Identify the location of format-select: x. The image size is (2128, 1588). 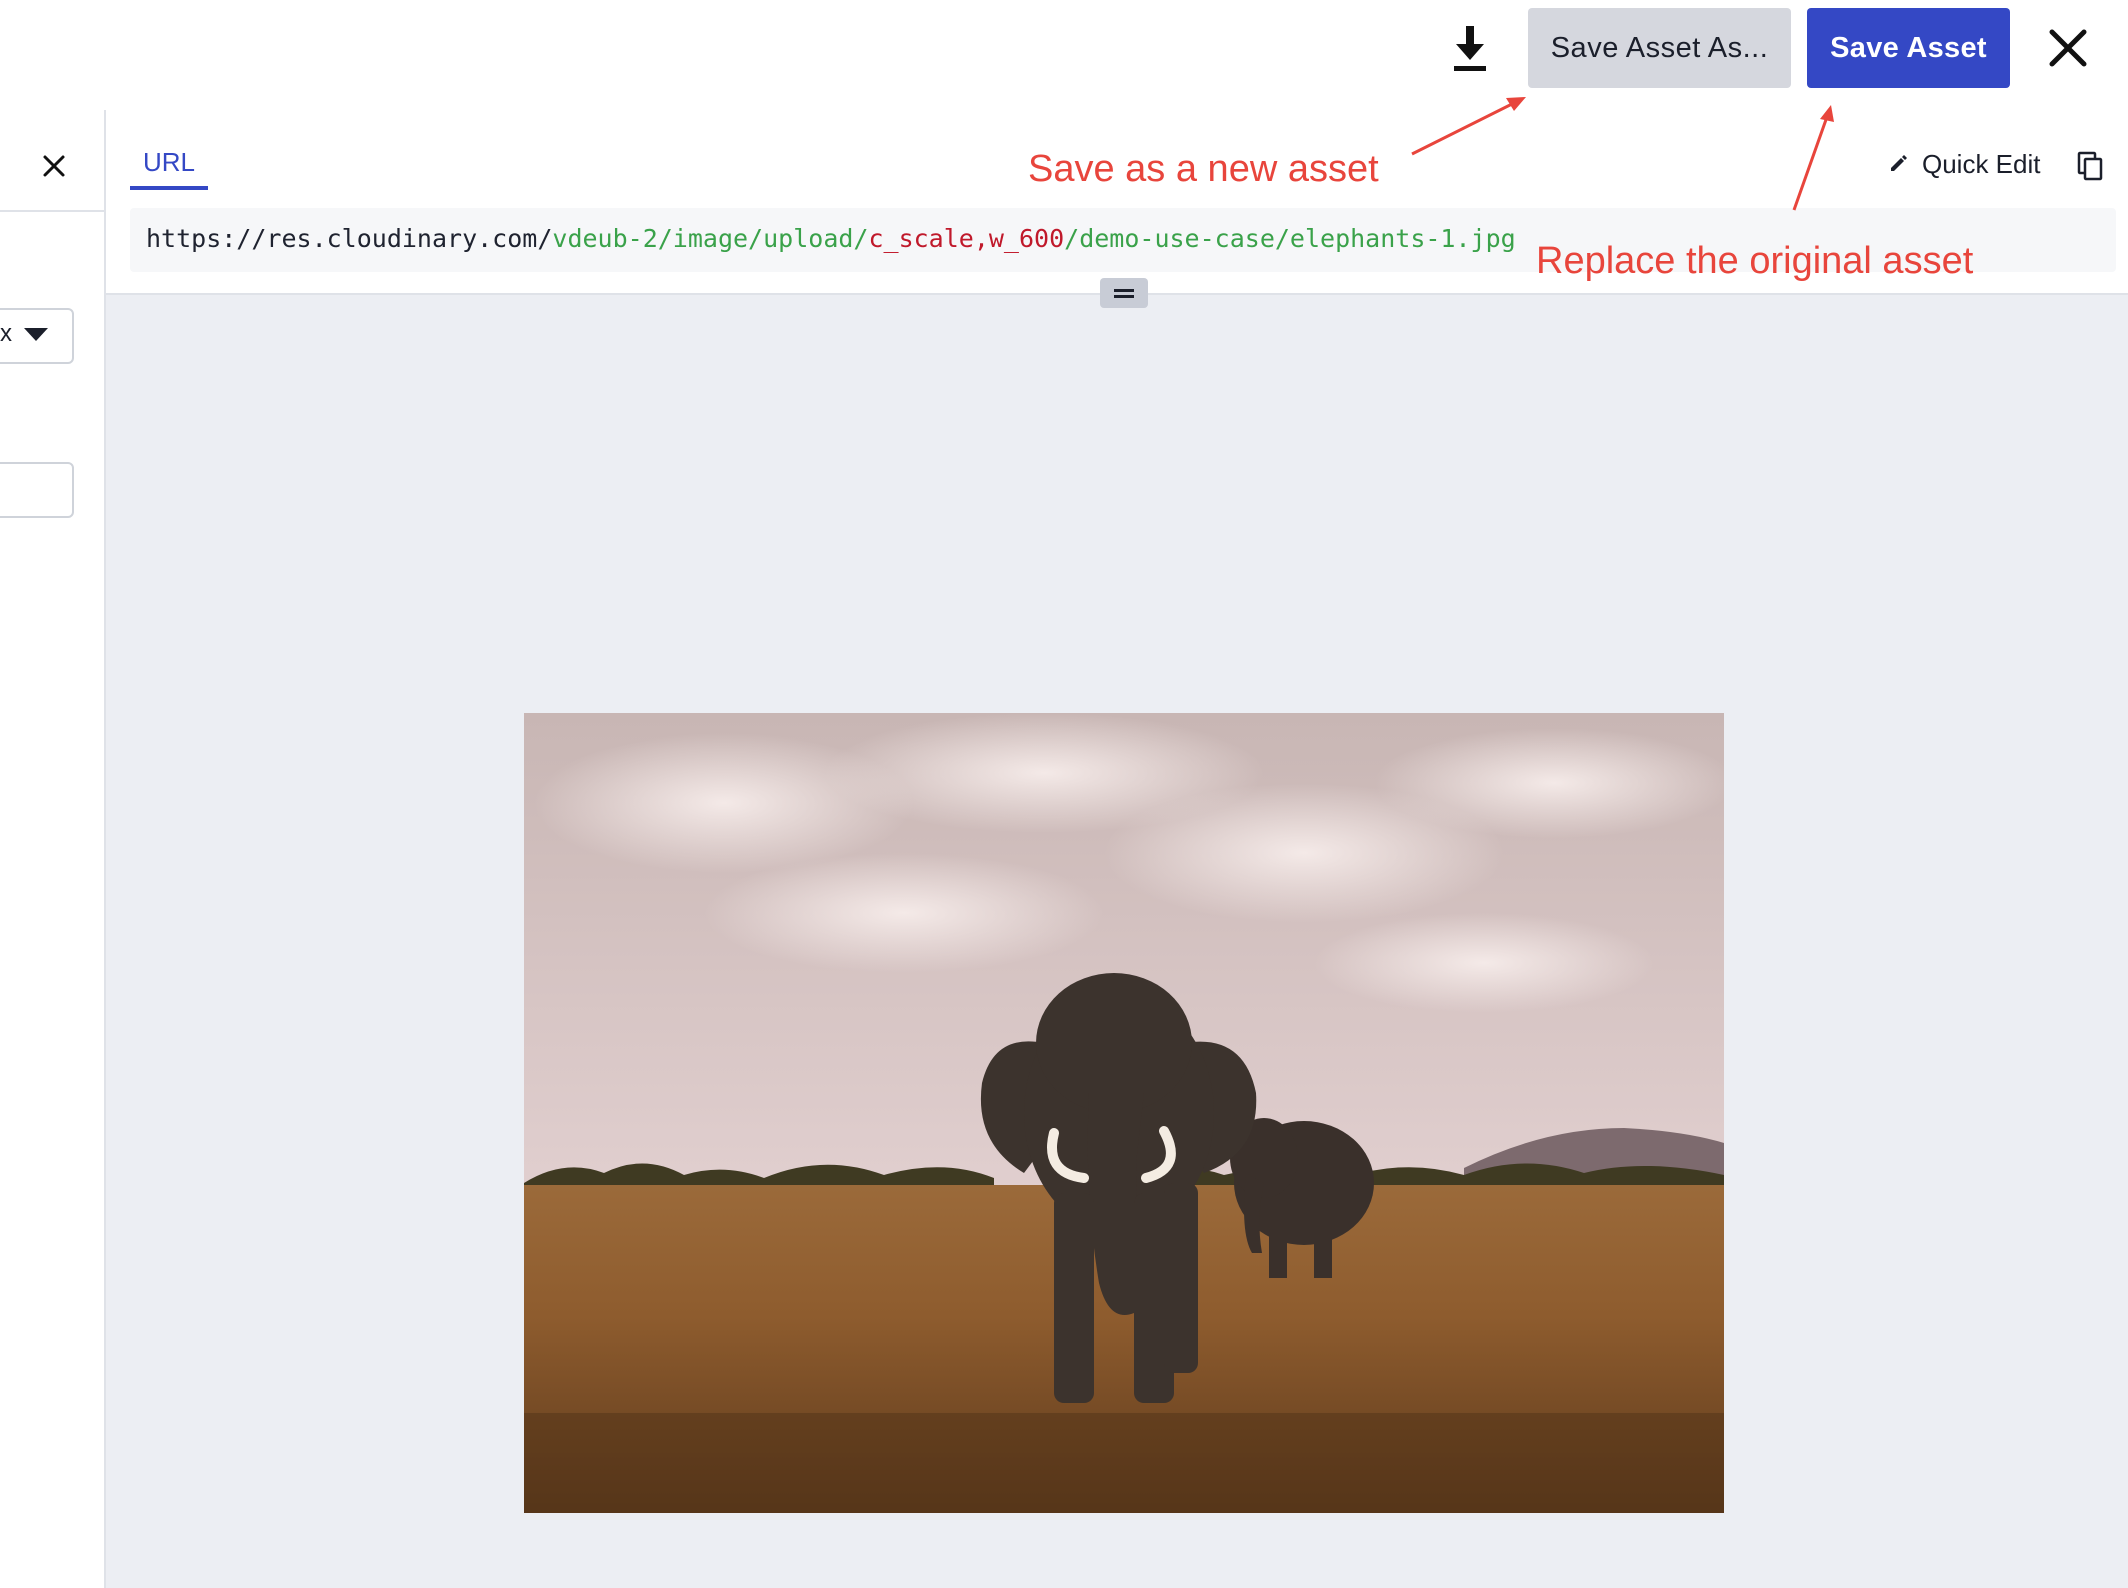
(37, 336).